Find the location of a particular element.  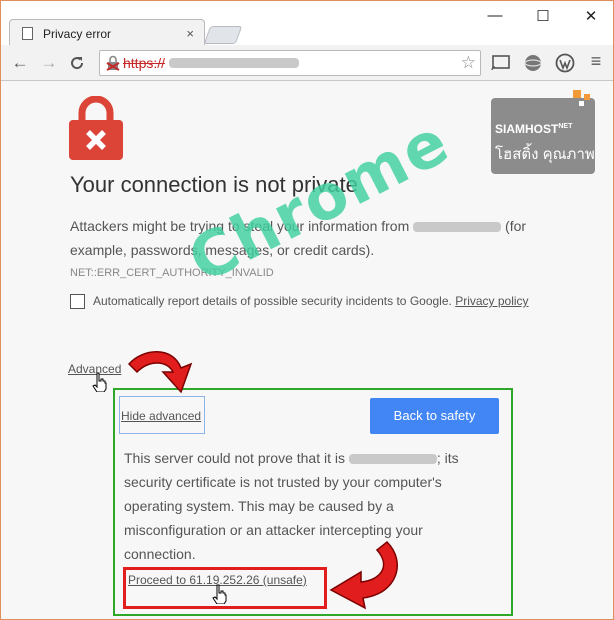

siamhost-logo: SIAMHOSTNET โฮสติ้ง คุณภาพ is located at coordinates (543, 132).